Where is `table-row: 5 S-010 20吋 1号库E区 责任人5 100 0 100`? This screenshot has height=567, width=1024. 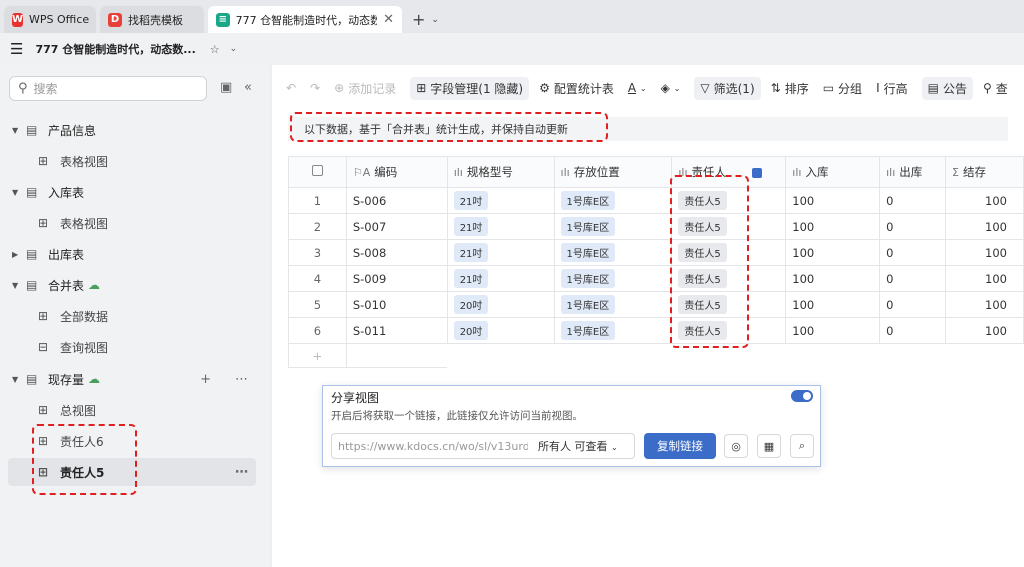
table-row: 5 S-010 20吋 1号库E区 责任人5 100 0 100 is located at coordinates (656, 304).